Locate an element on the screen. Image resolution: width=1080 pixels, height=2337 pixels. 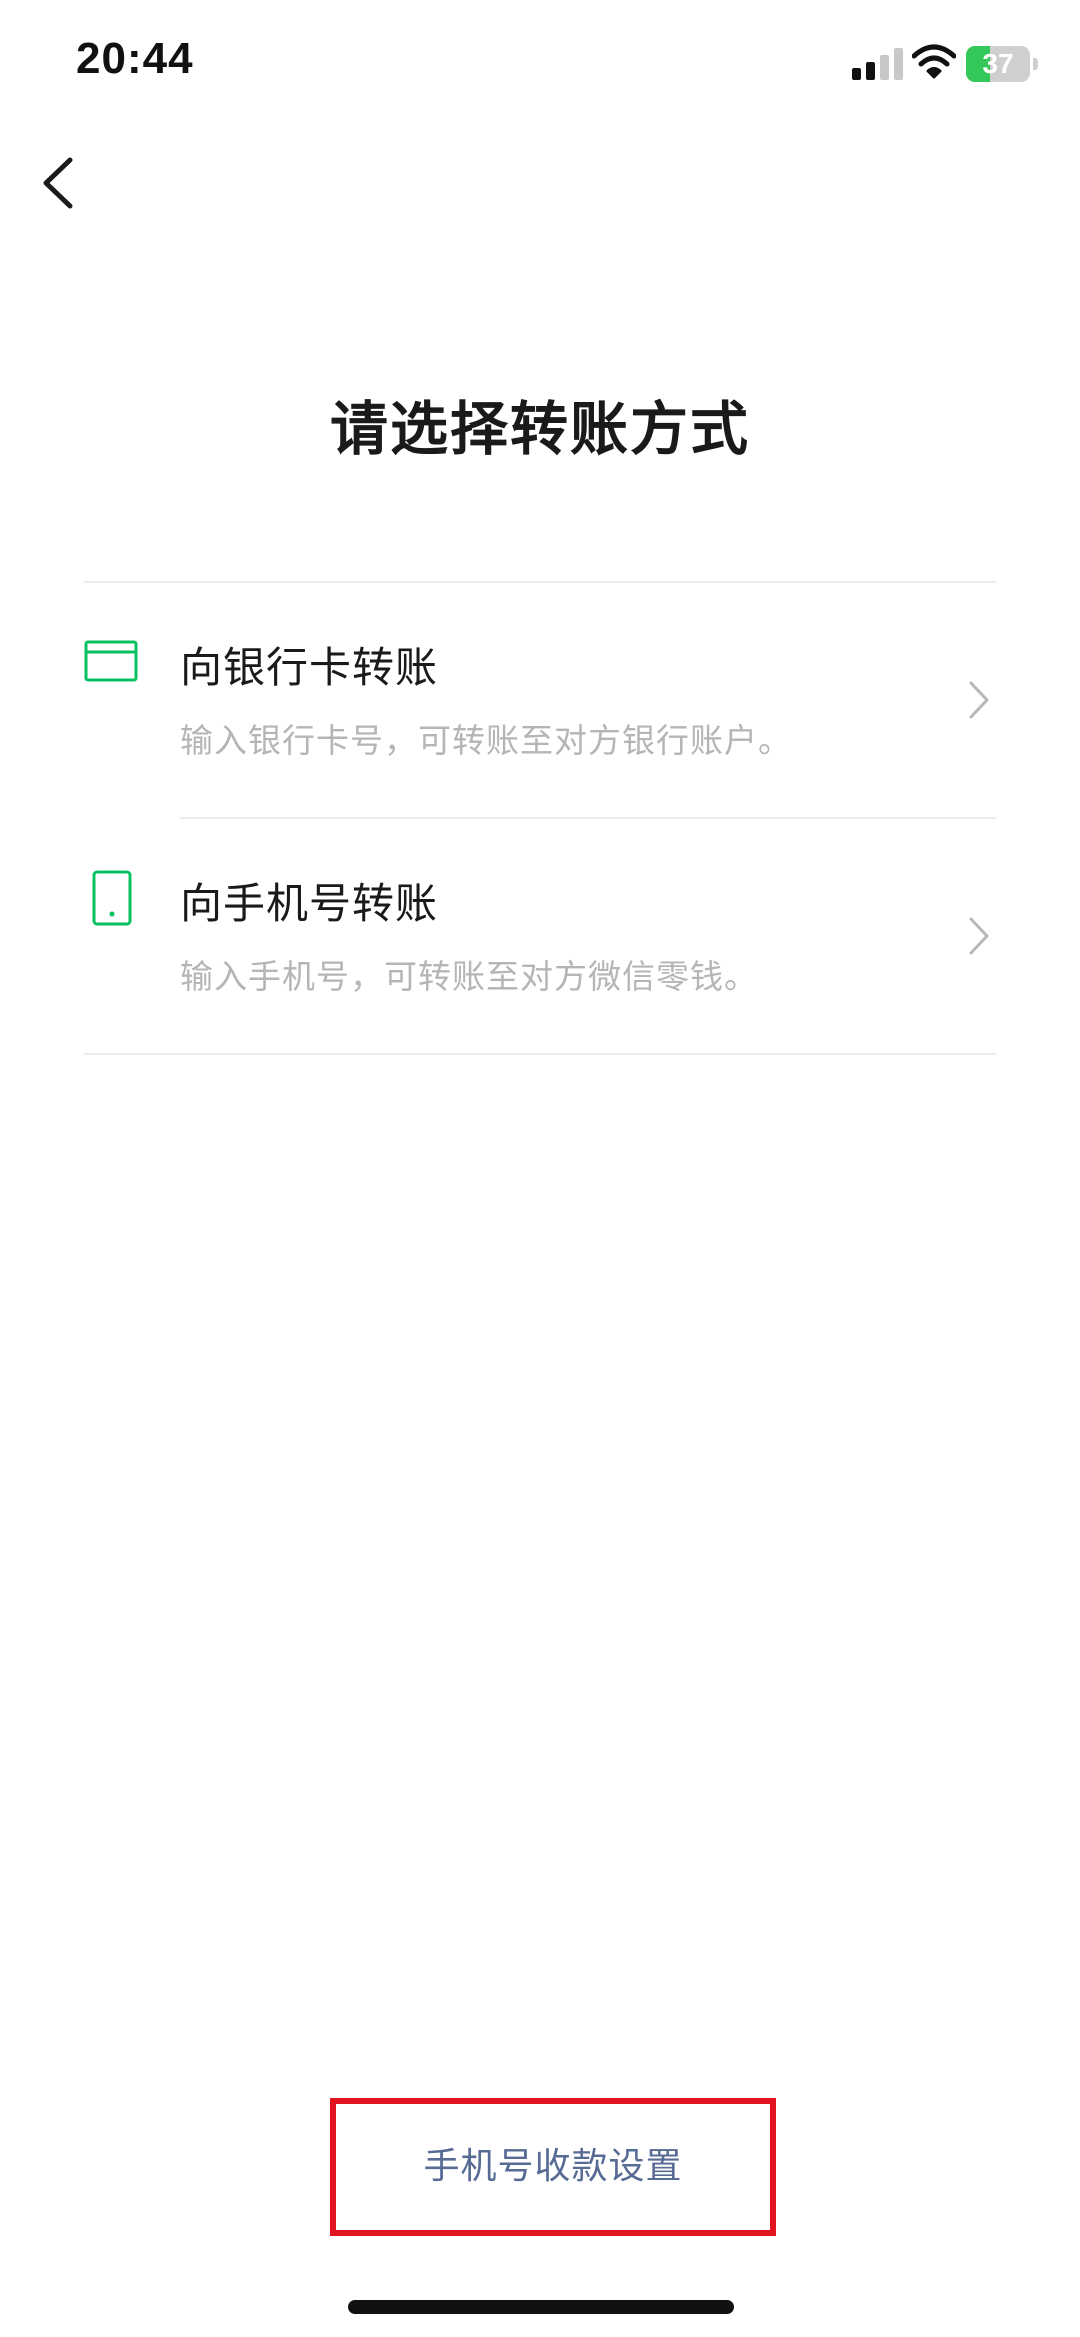
back-button is located at coordinates (60, 183).